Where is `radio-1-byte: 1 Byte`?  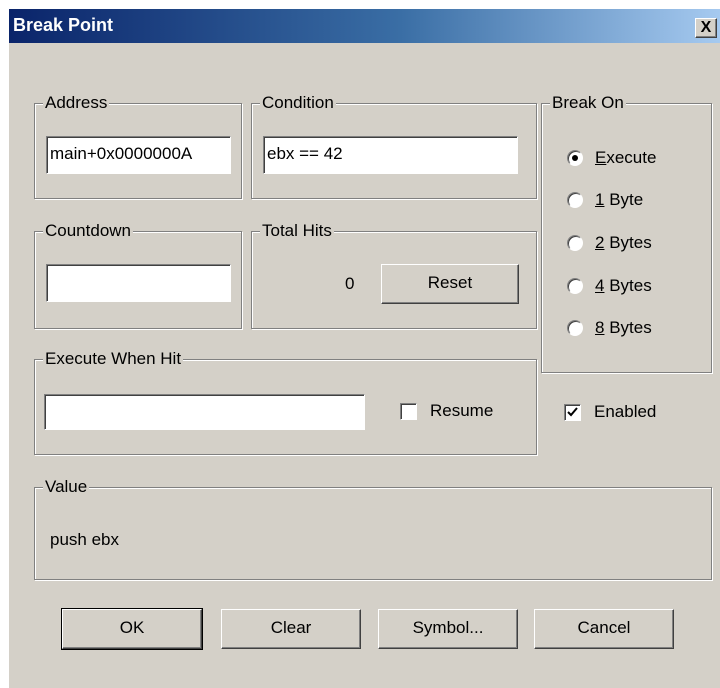
radio-1-byte: 1 Byte is located at coordinates (632, 200).